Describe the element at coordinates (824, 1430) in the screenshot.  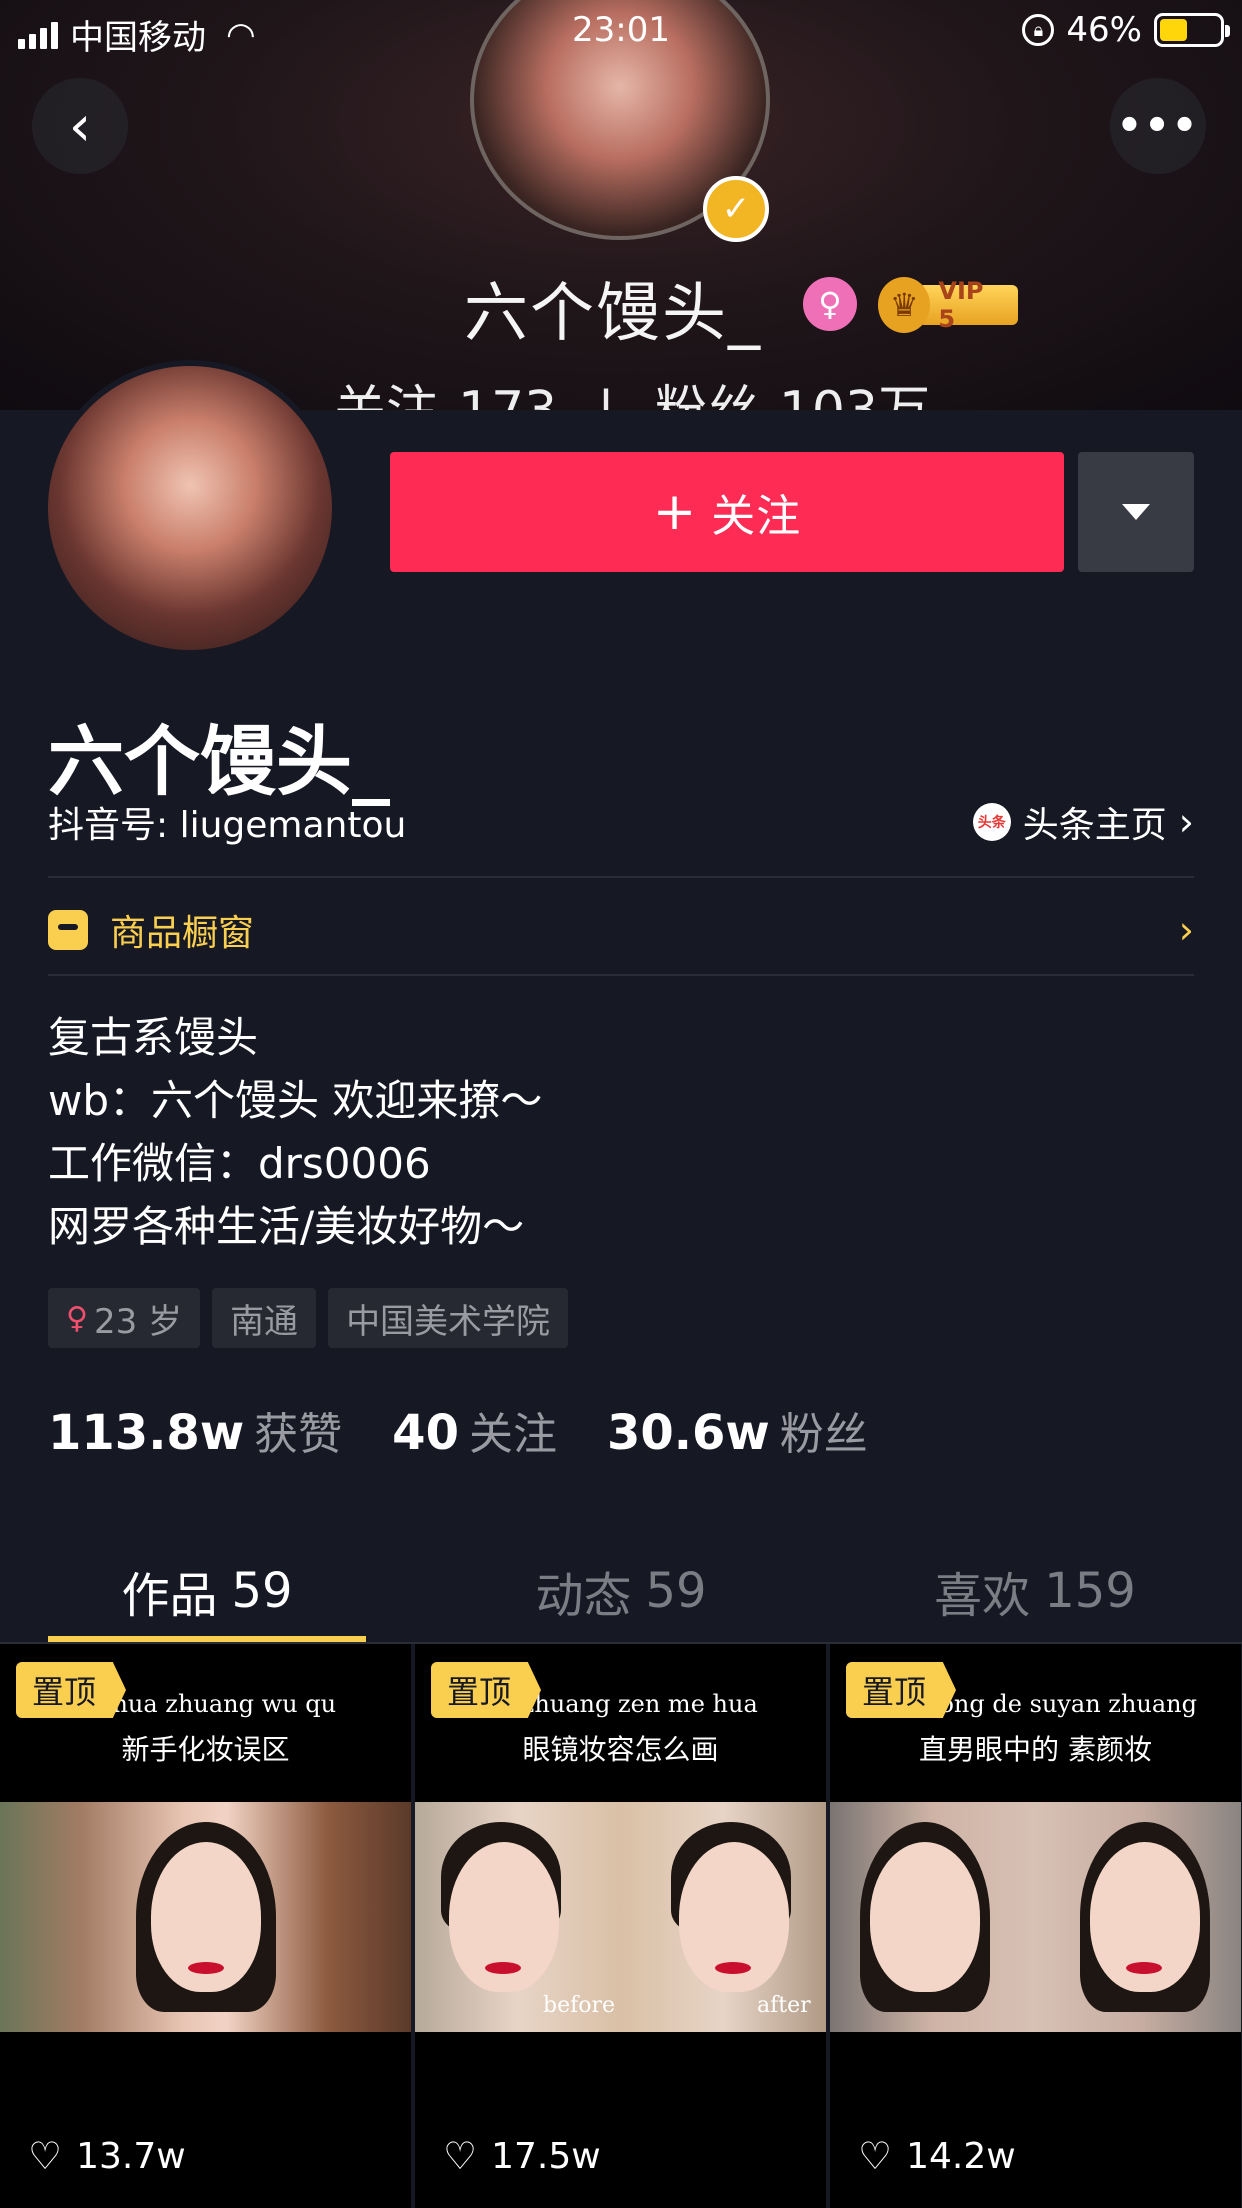
I see `fans-label: 粉丝` at that location.